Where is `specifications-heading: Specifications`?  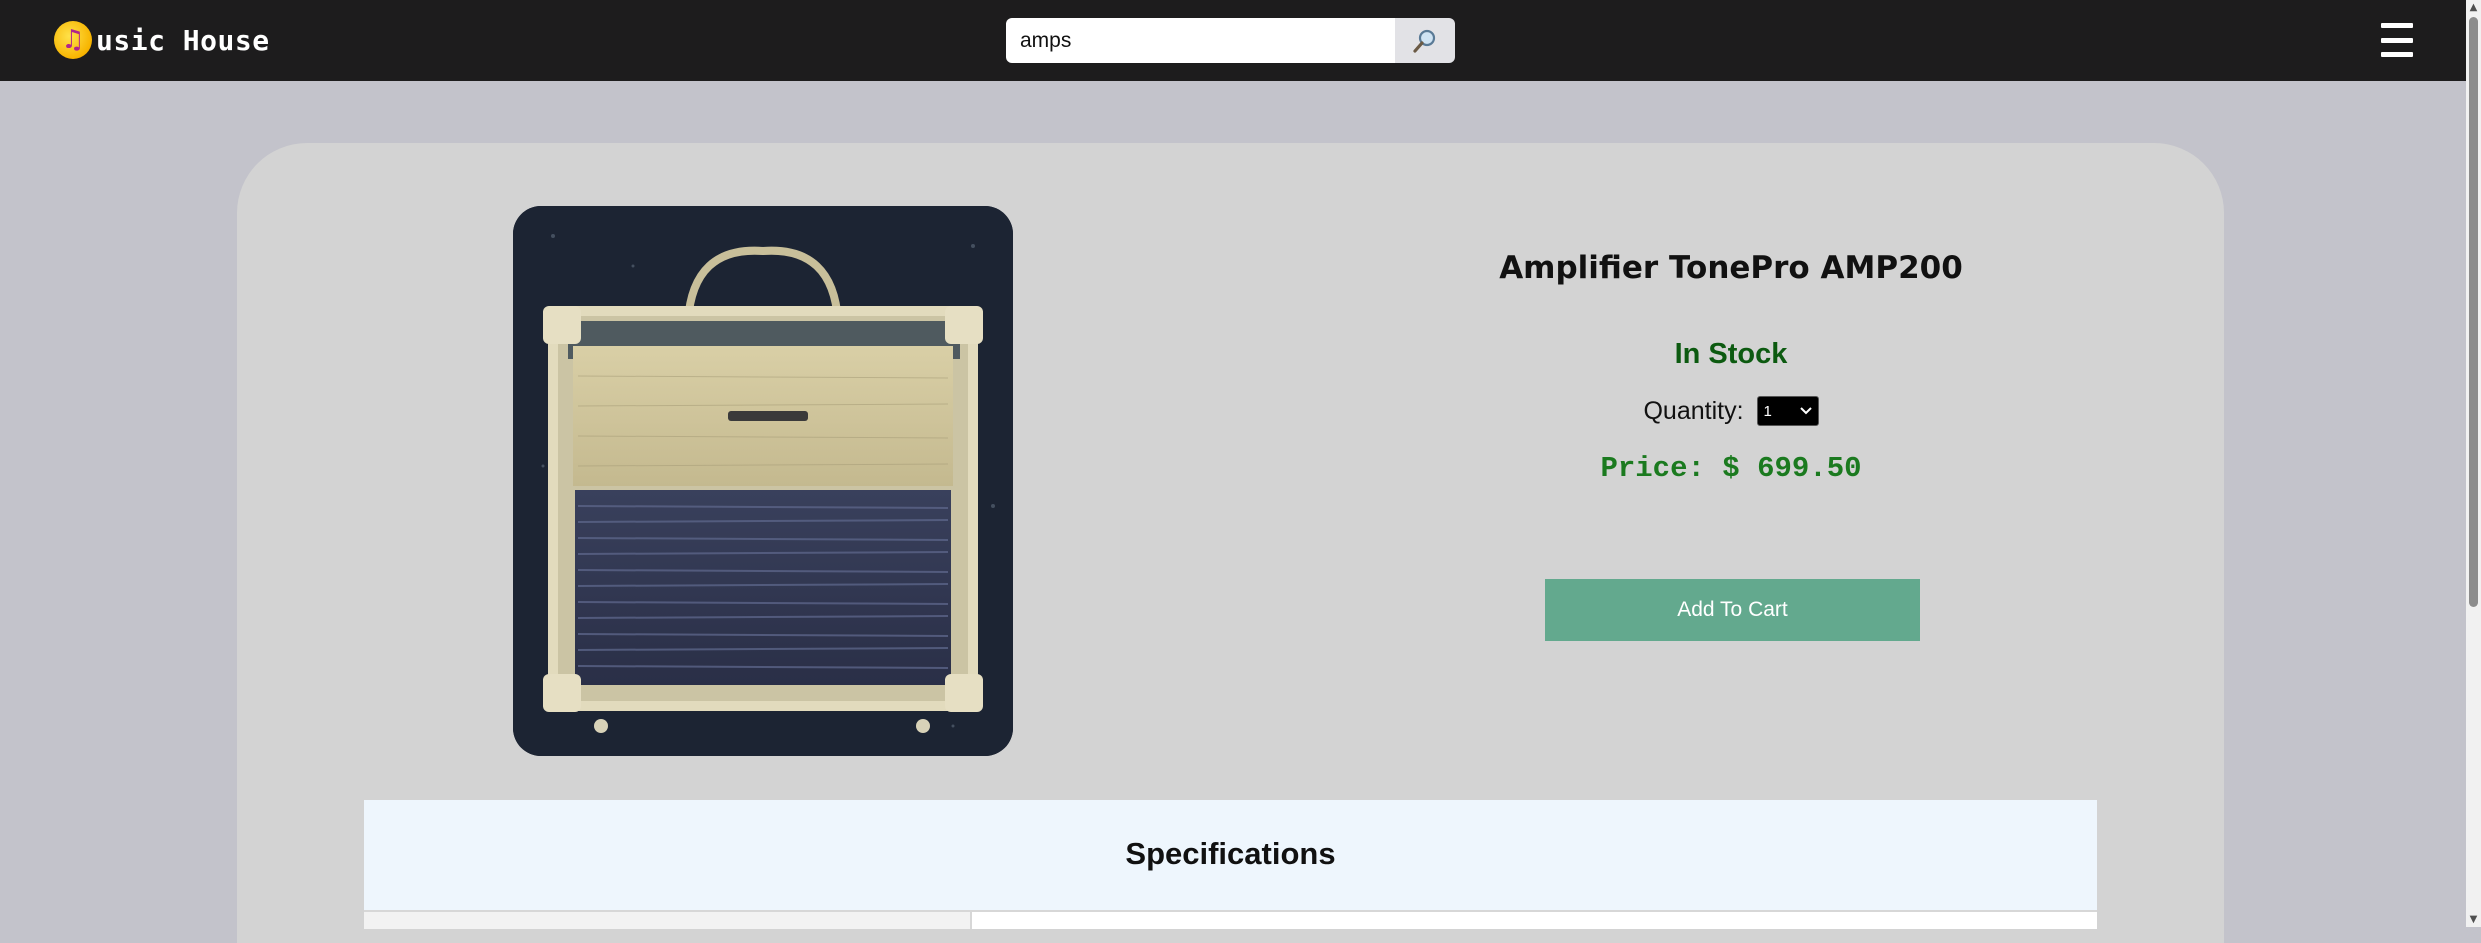
specifications-heading: Specifications is located at coordinates (1230, 853).